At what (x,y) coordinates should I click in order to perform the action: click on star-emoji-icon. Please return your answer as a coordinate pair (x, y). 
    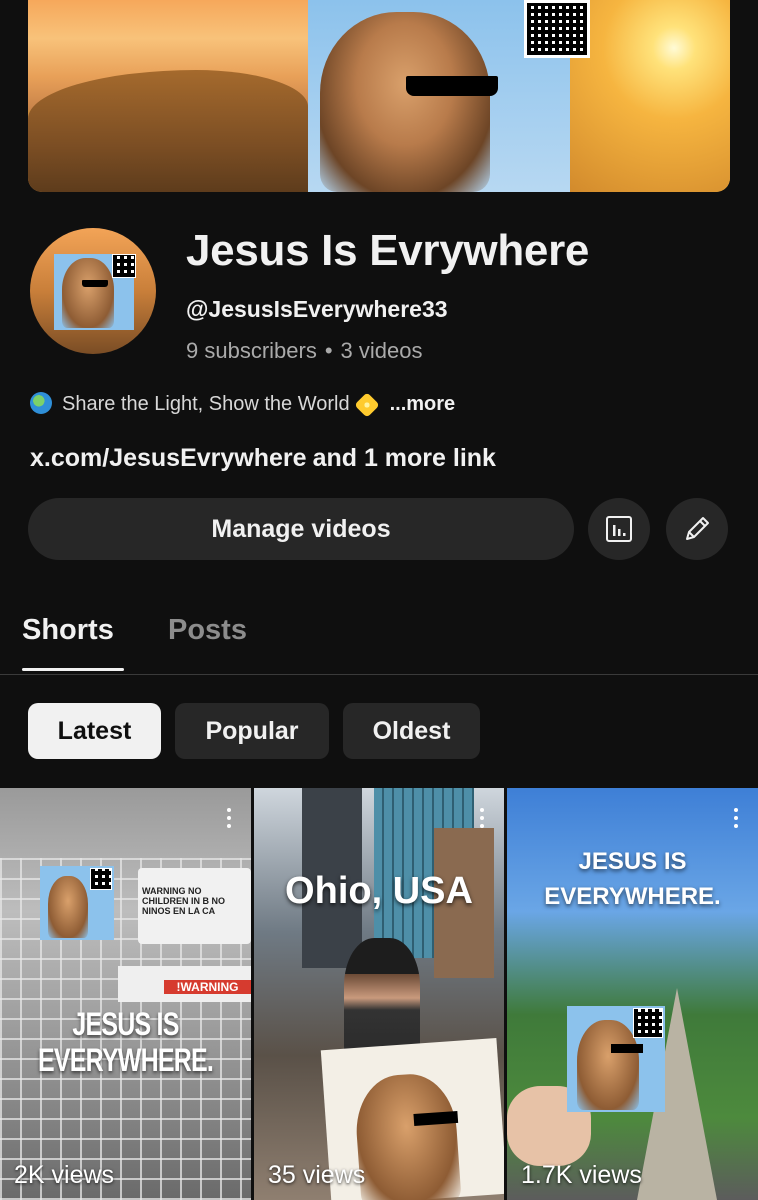
    Looking at the image, I should click on (366, 405).